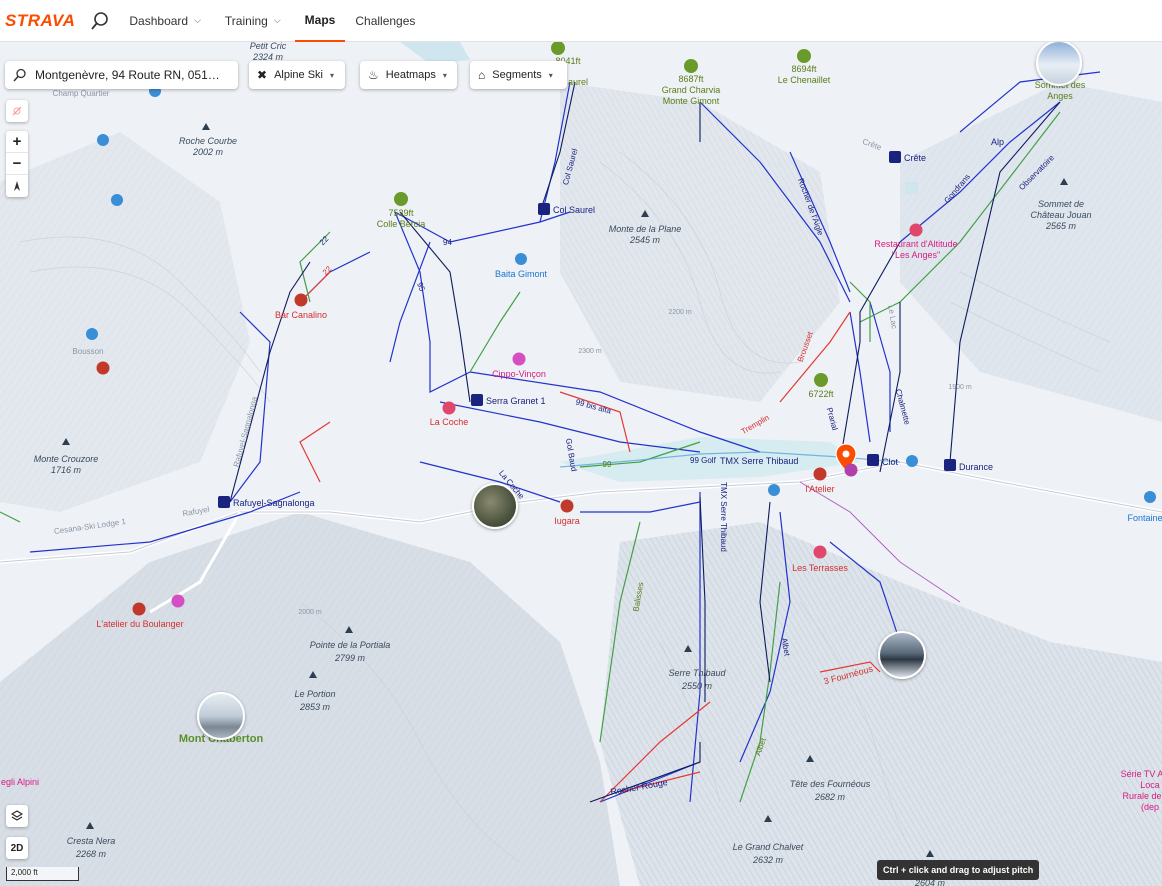  I want to click on heatmaps-dropdown: ♨ Heatmaps ▾, so click(408, 75).